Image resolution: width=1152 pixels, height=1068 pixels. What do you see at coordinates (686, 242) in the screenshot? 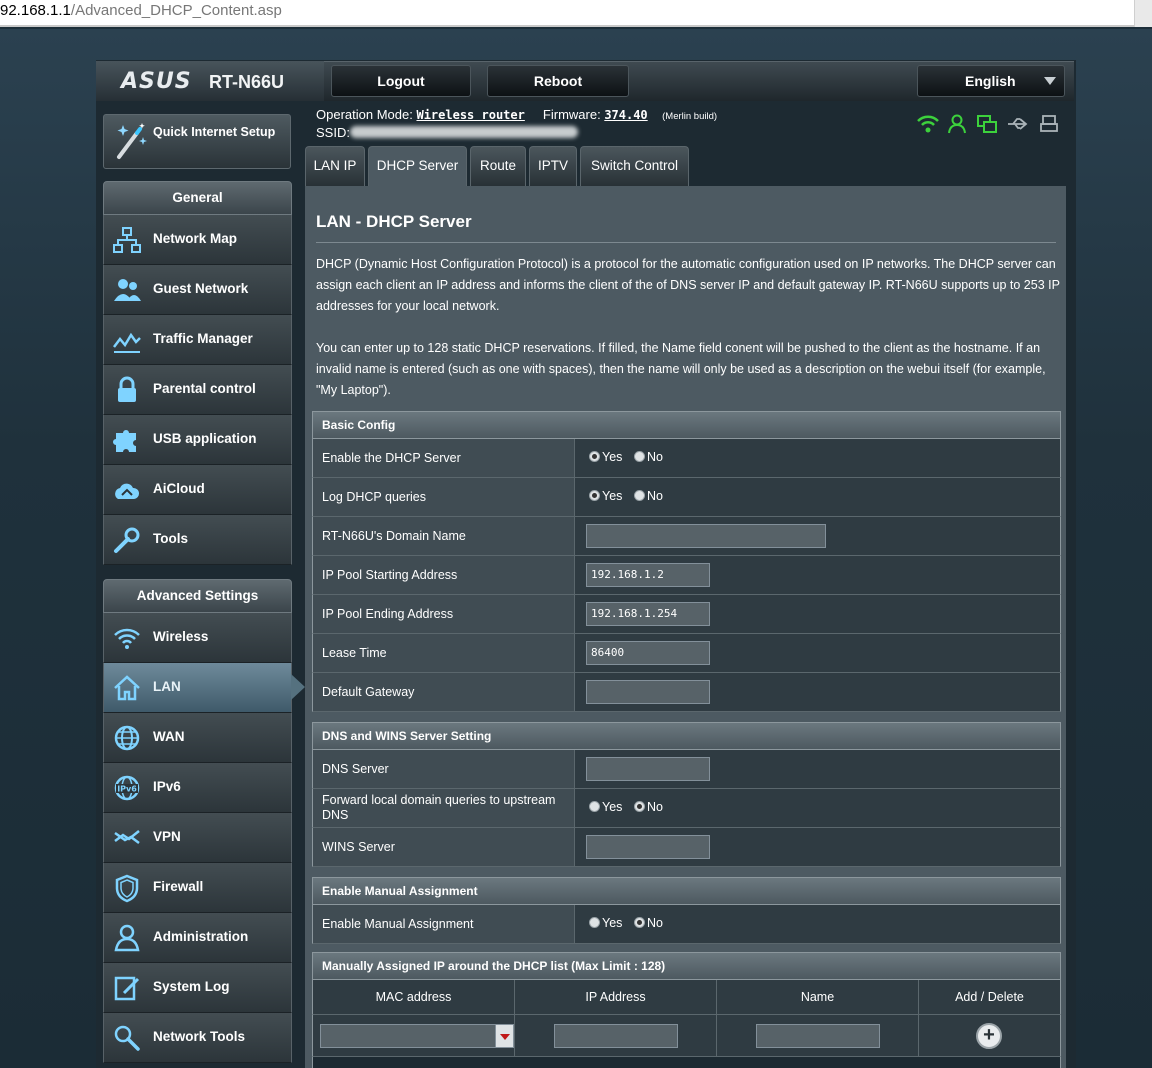
I see `title-divider` at bounding box center [686, 242].